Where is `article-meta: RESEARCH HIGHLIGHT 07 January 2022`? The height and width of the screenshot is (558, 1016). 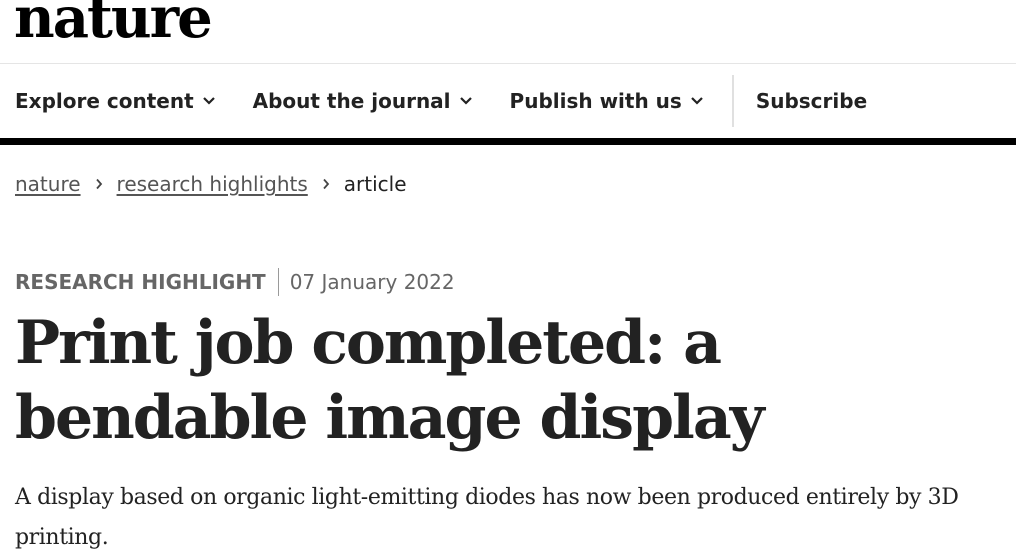
article-meta: RESEARCH HIGHLIGHT 07 January 2022 is located at coordinates (235, 282).